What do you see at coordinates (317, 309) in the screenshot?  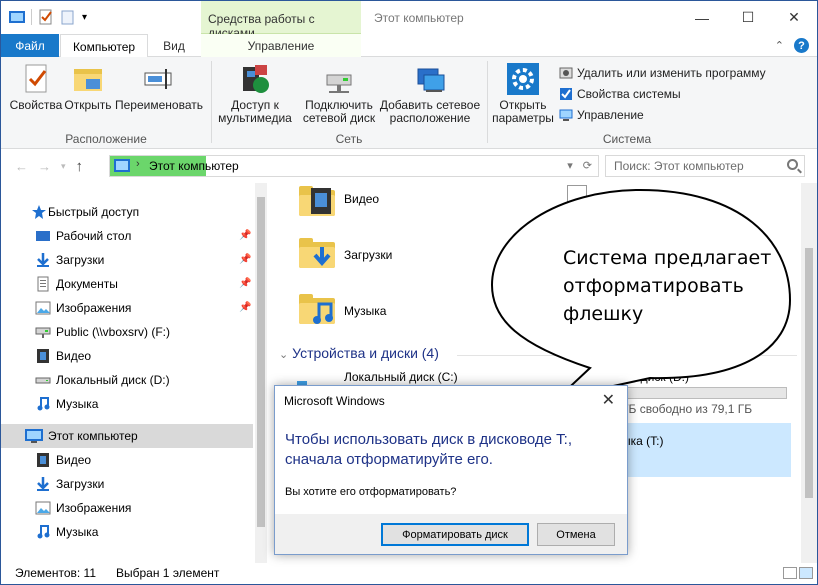 I see `folder-music` at bounding box center [317, 309].